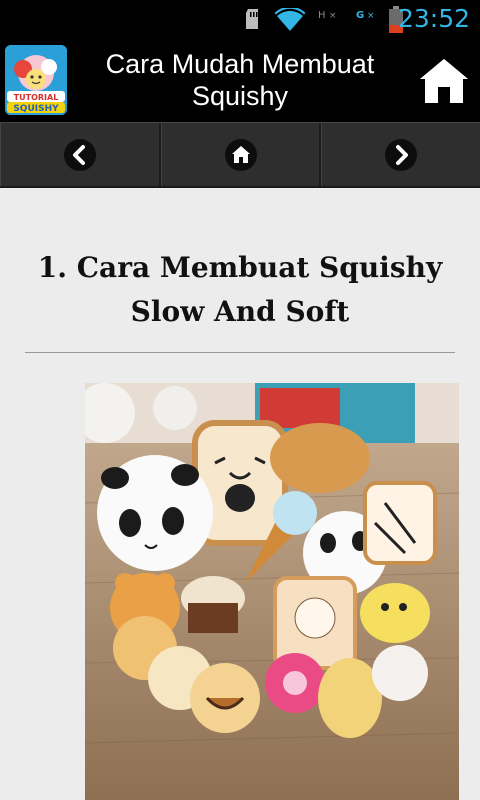  I want to click on app-title: Cara Mudah Membuat Squishy, so click(240, 80).